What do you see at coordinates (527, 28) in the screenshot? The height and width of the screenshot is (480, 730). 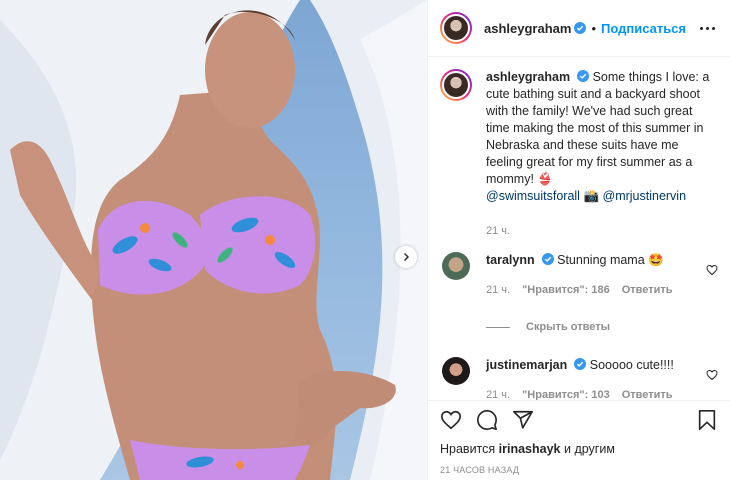 I see `author-username: ashleygraham` at bounding box center [527, 28].